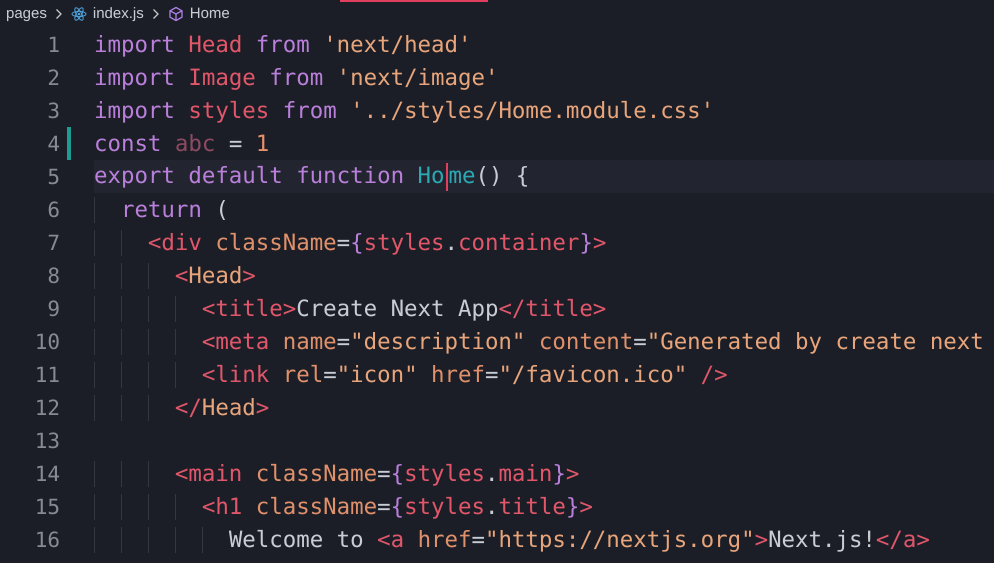 The image size is (994, 563). I want to click on line-number: 3, so click(53, 110).